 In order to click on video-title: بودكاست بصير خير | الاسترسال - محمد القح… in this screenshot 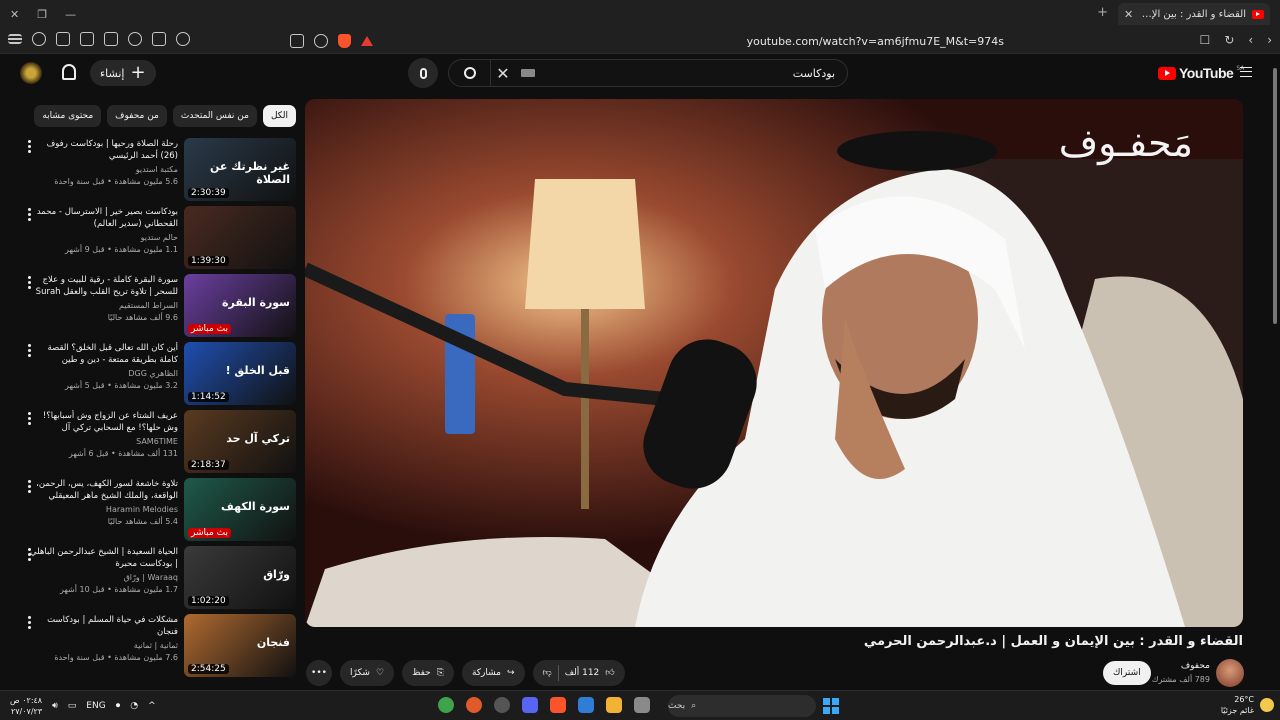, I will do `click(103, 218)`.